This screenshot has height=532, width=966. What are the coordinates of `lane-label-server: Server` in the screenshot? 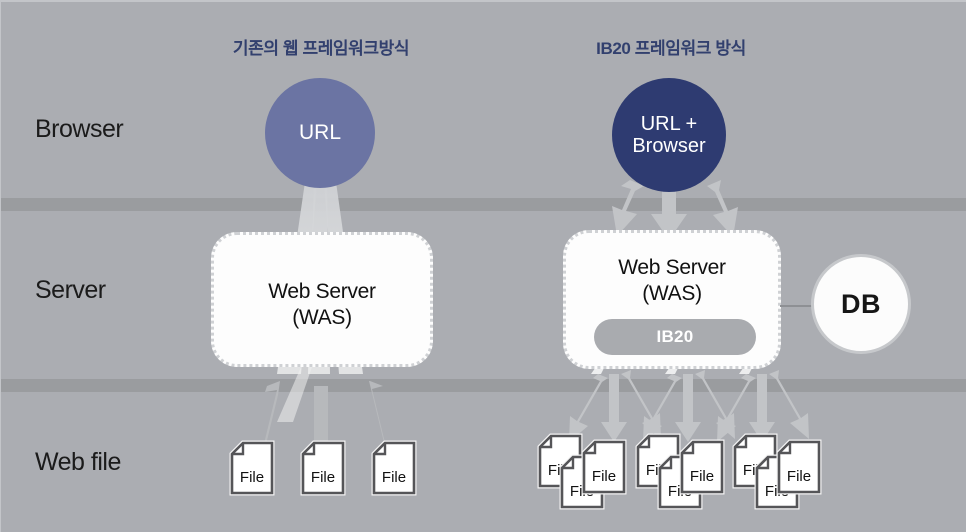 It's located at (70, 290).